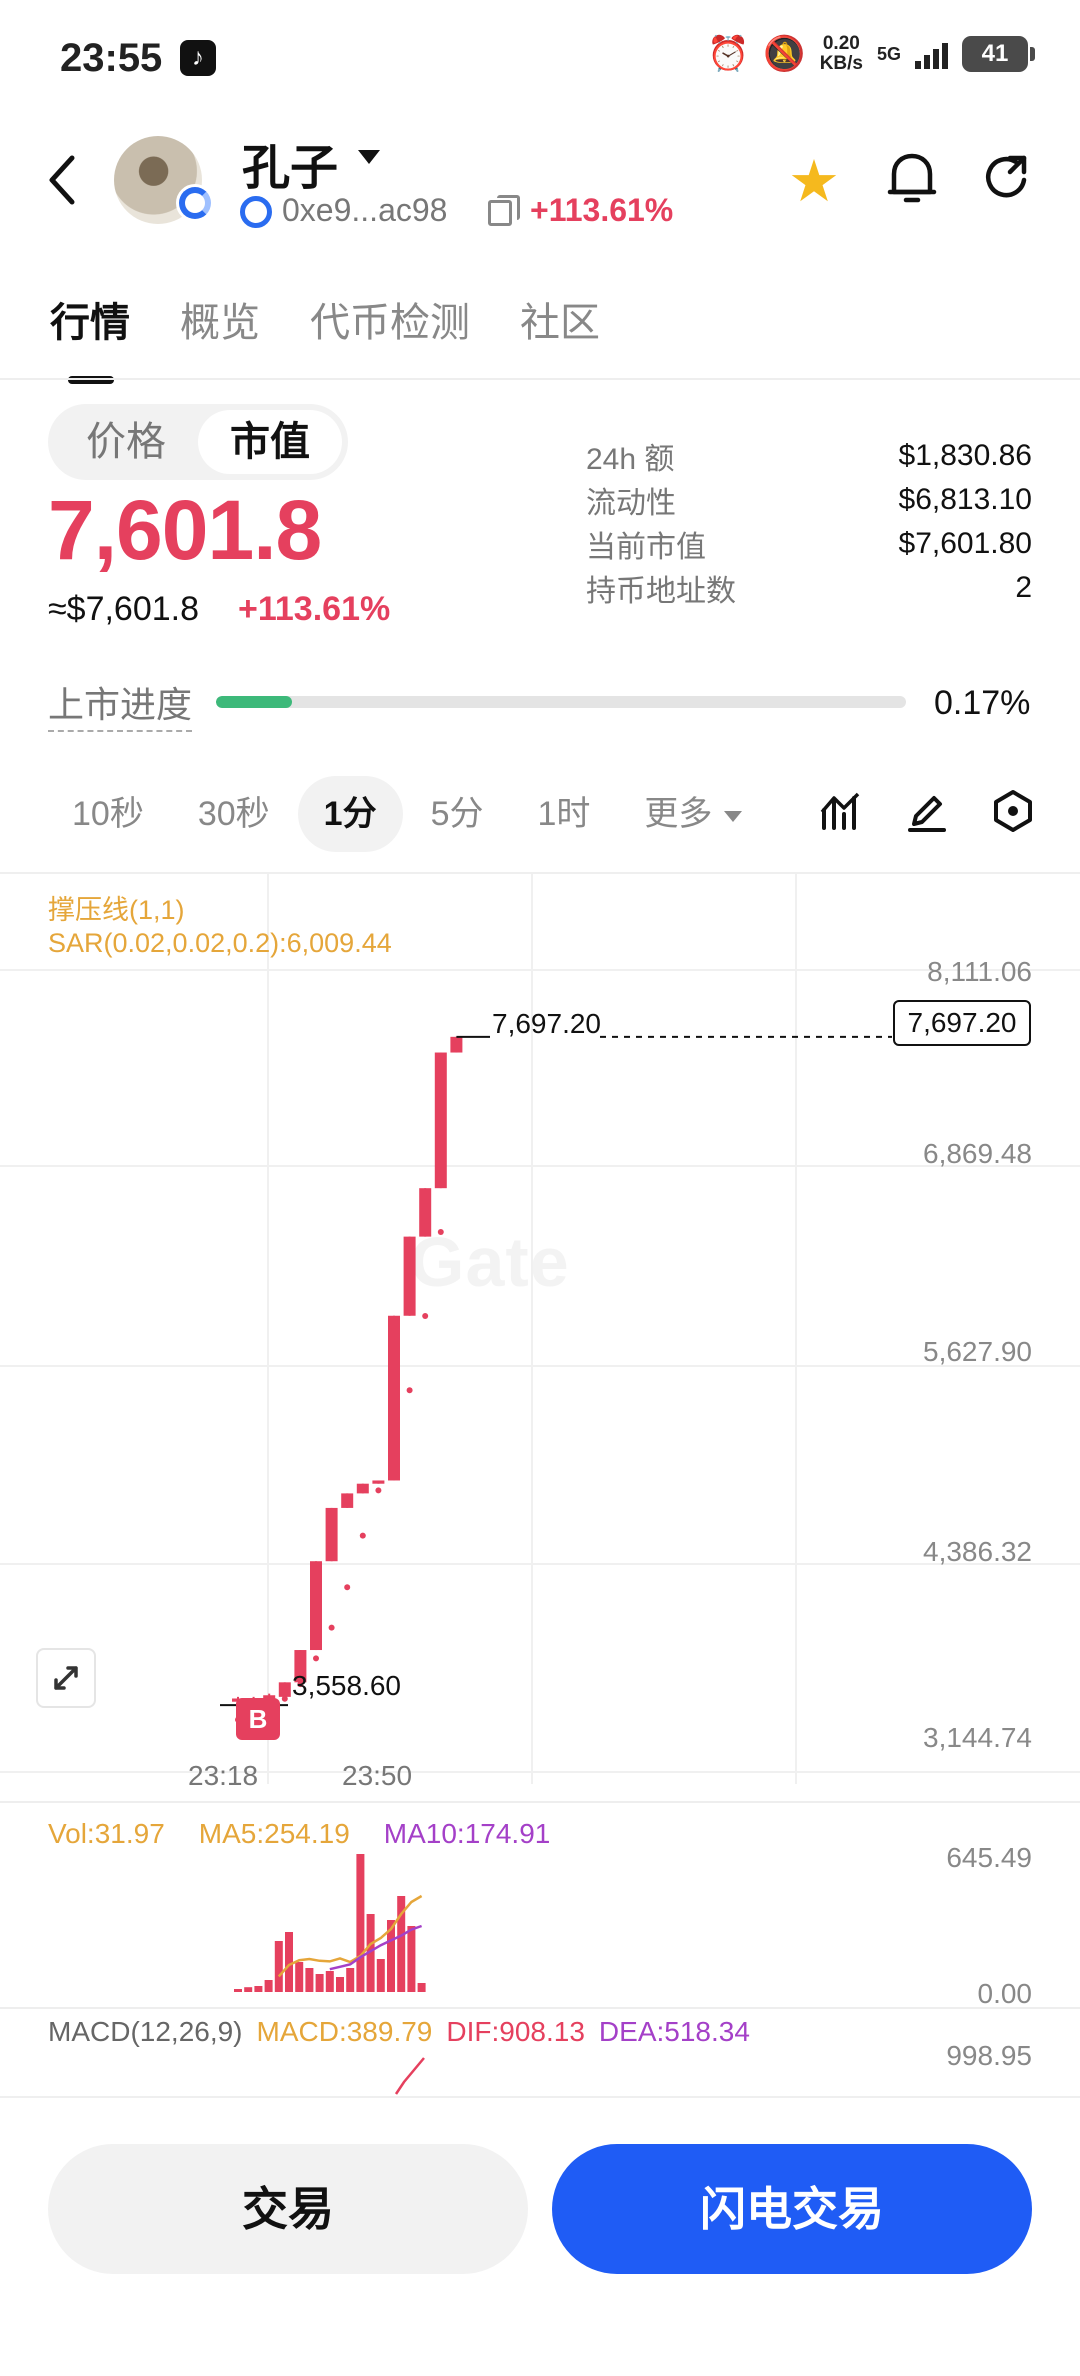 The width and height of the screenshot is (1080, 2376). What do you see at coordinates (674, 2031) in the screenshot?
I see `dea-value: DEA:518.34` at bounding box center [674, 2031].